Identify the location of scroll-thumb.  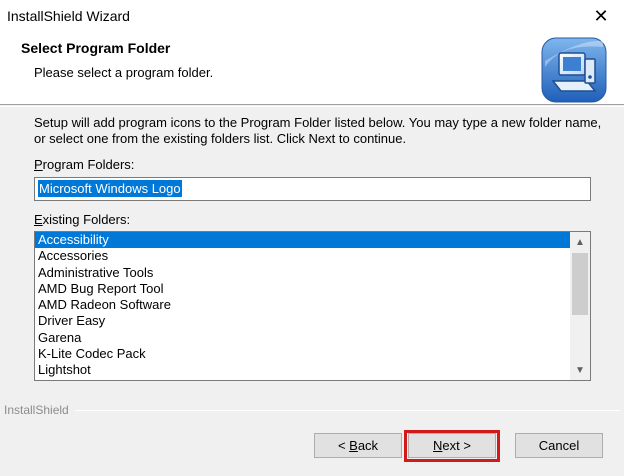
(580, 284).